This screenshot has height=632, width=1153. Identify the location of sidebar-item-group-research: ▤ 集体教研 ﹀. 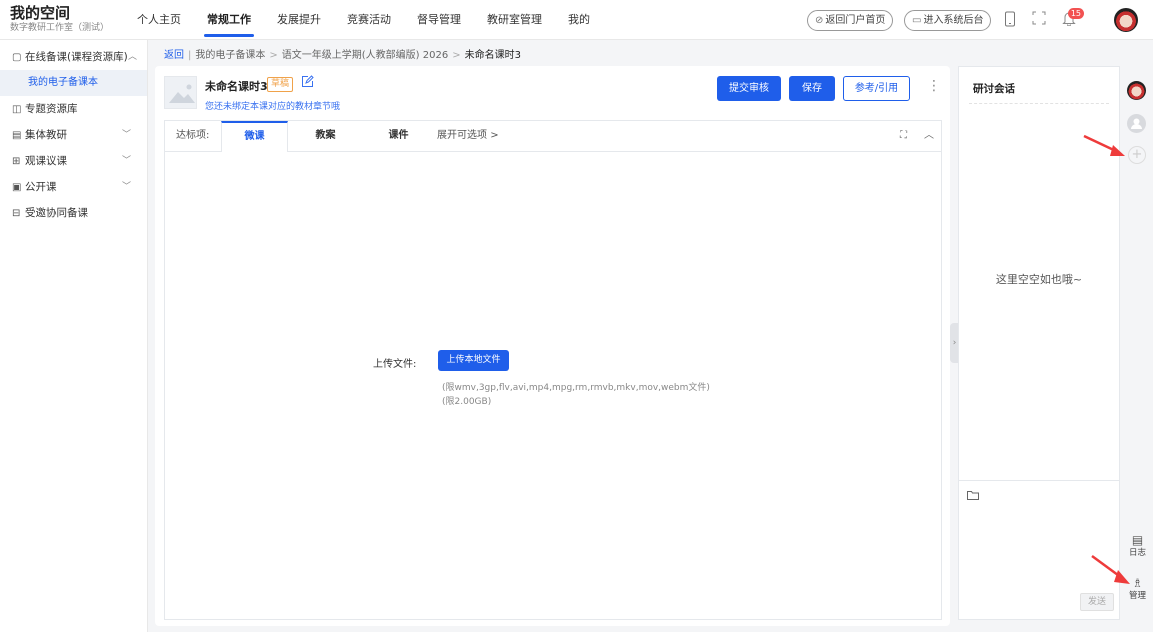
(73, 135).